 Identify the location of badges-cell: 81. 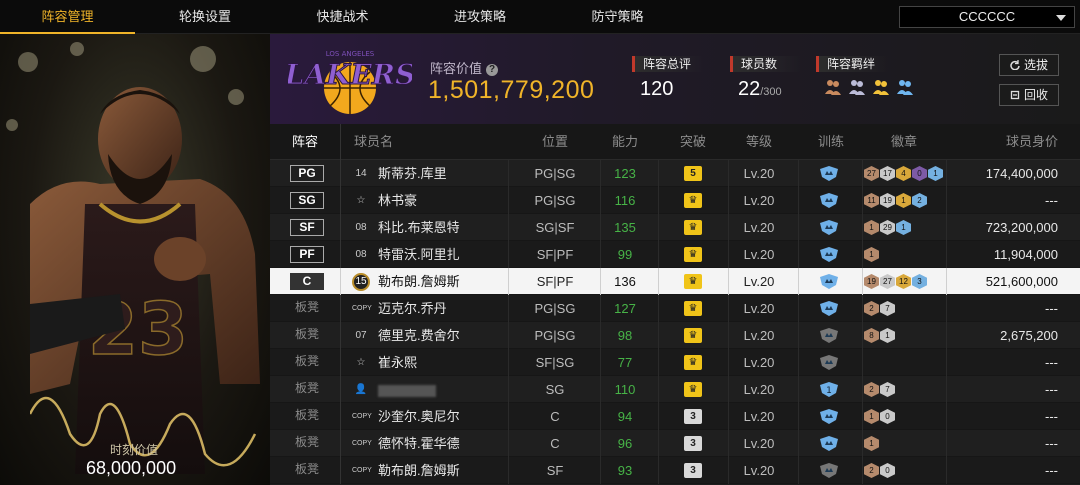
(879, 336).